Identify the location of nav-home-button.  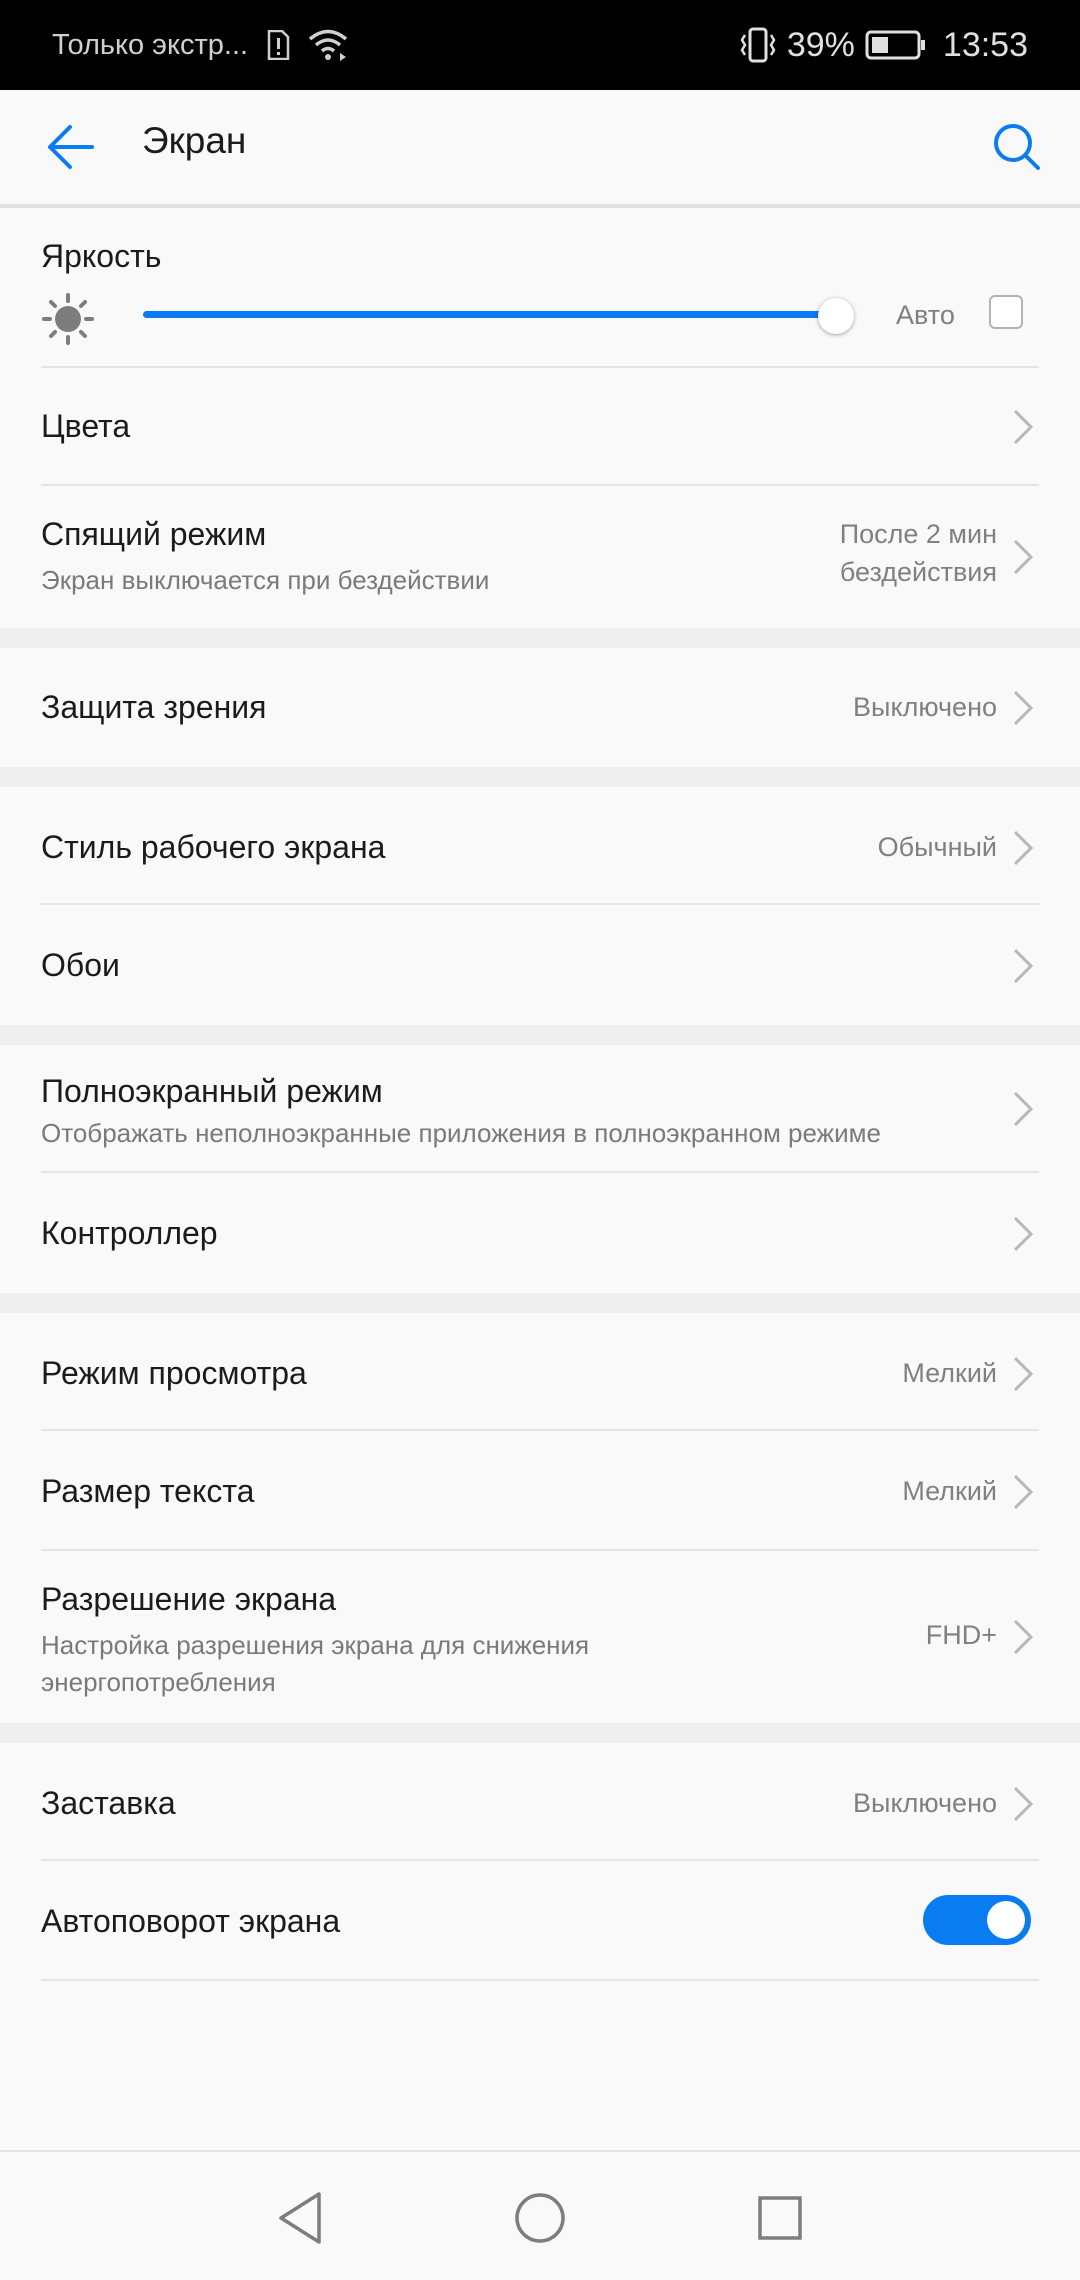
(540, 2218).